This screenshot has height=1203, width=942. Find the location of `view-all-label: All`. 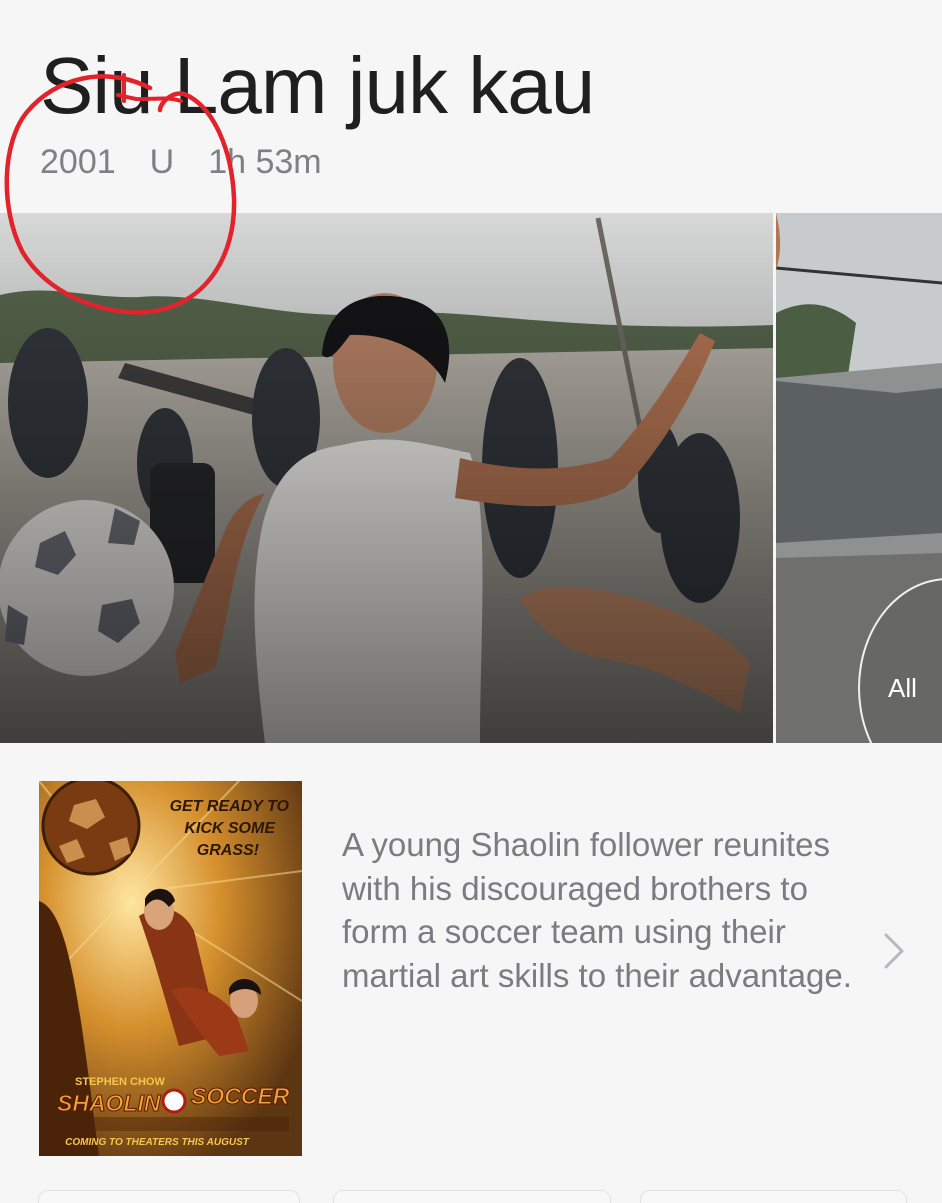

view-all-label: All is located at coordinates (902, 687).